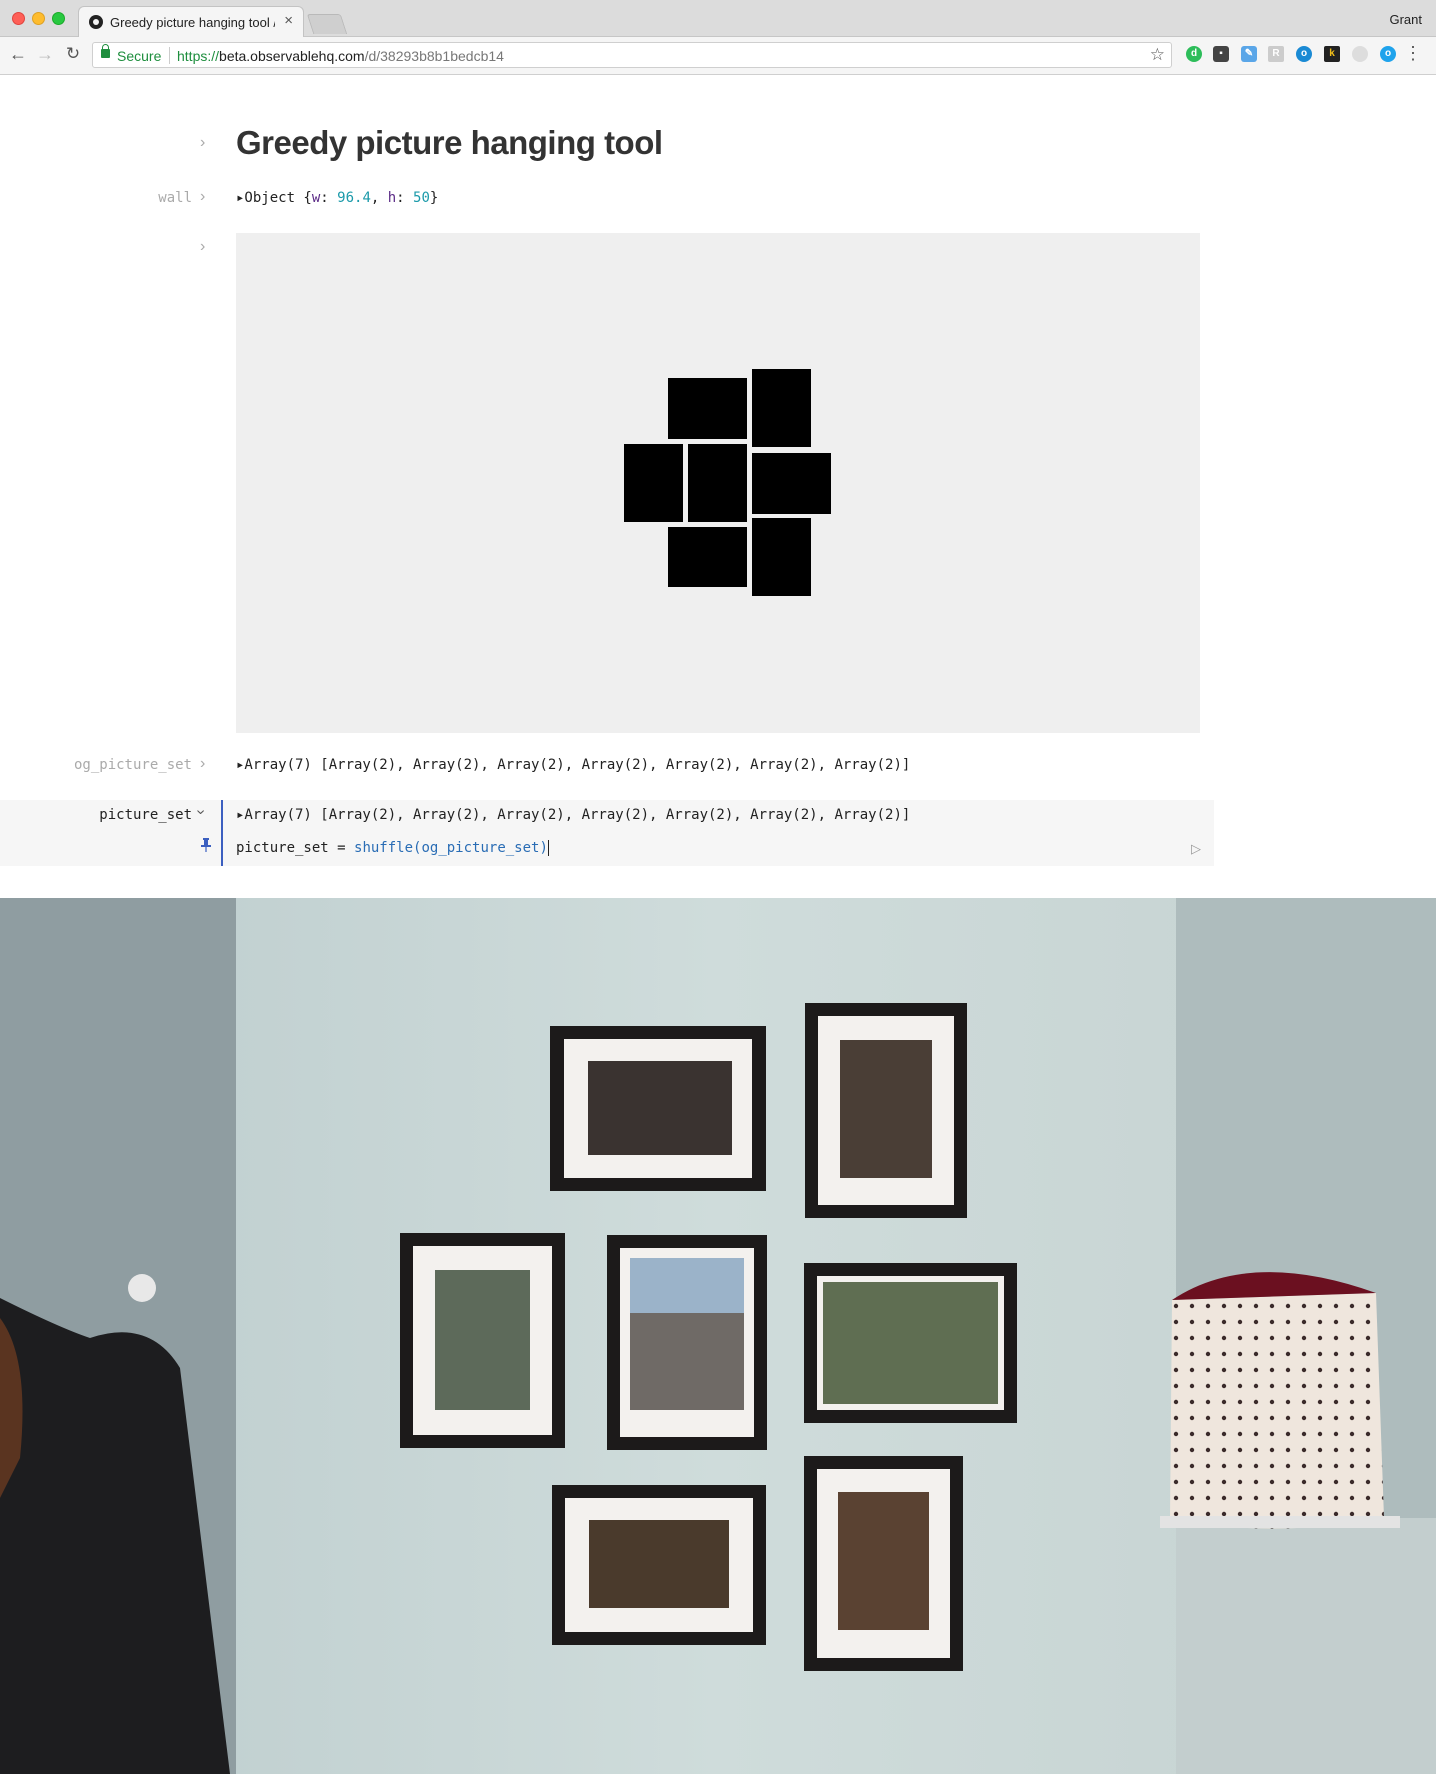  Describe the element at coordinates (434, 56) in the screenshot. I see `url-path: /d/38293b8b1bedcb14` at that location.